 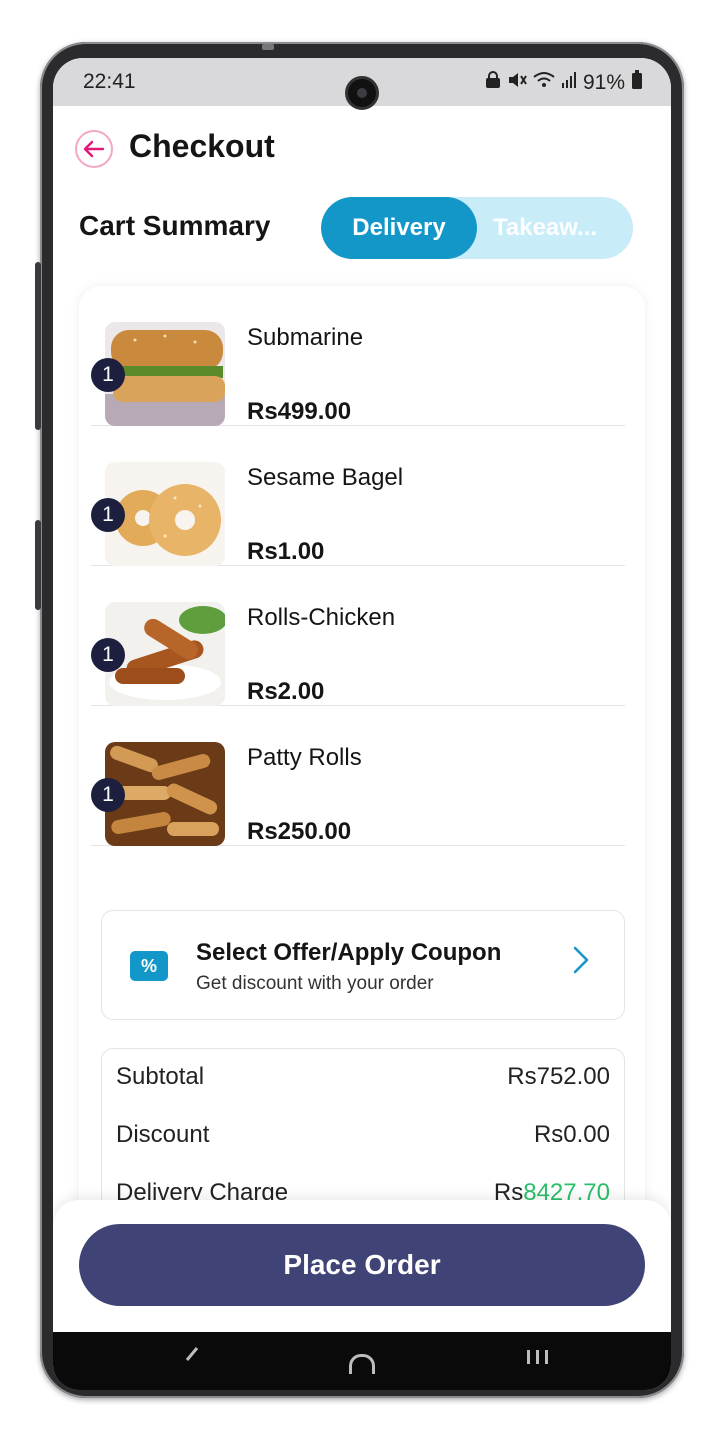 I want to click on cart-item: 1 Rolls-Chicken Rs2.00, so click(x=358, y=636).